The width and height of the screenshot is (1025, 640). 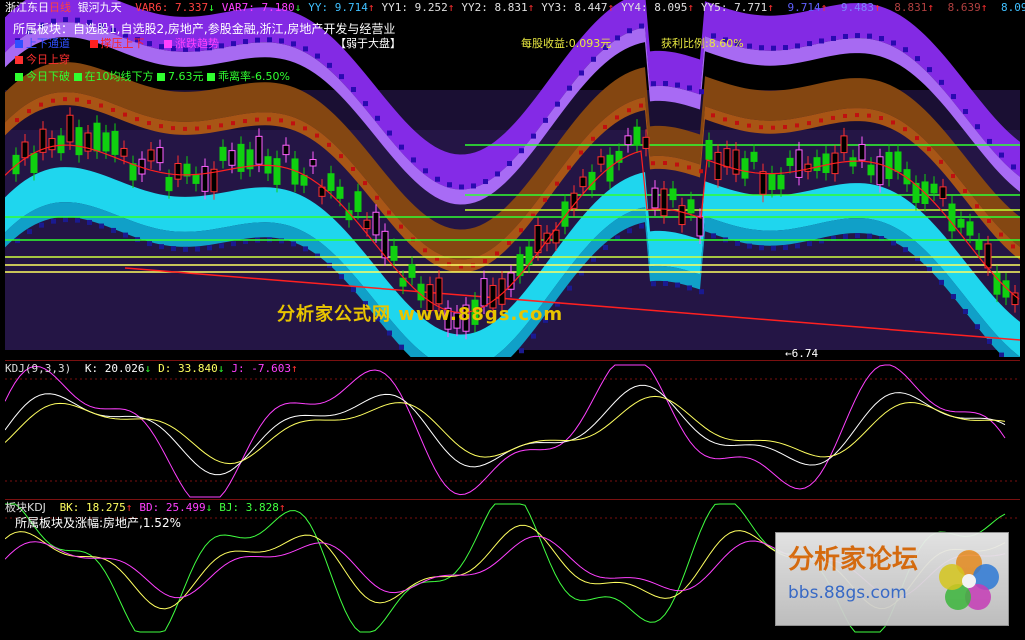 What do you see at coordinates (577, 7) in the screenshot?
I see `readout-item: YY3: 8.447↑` at bounding box center [577, 7].